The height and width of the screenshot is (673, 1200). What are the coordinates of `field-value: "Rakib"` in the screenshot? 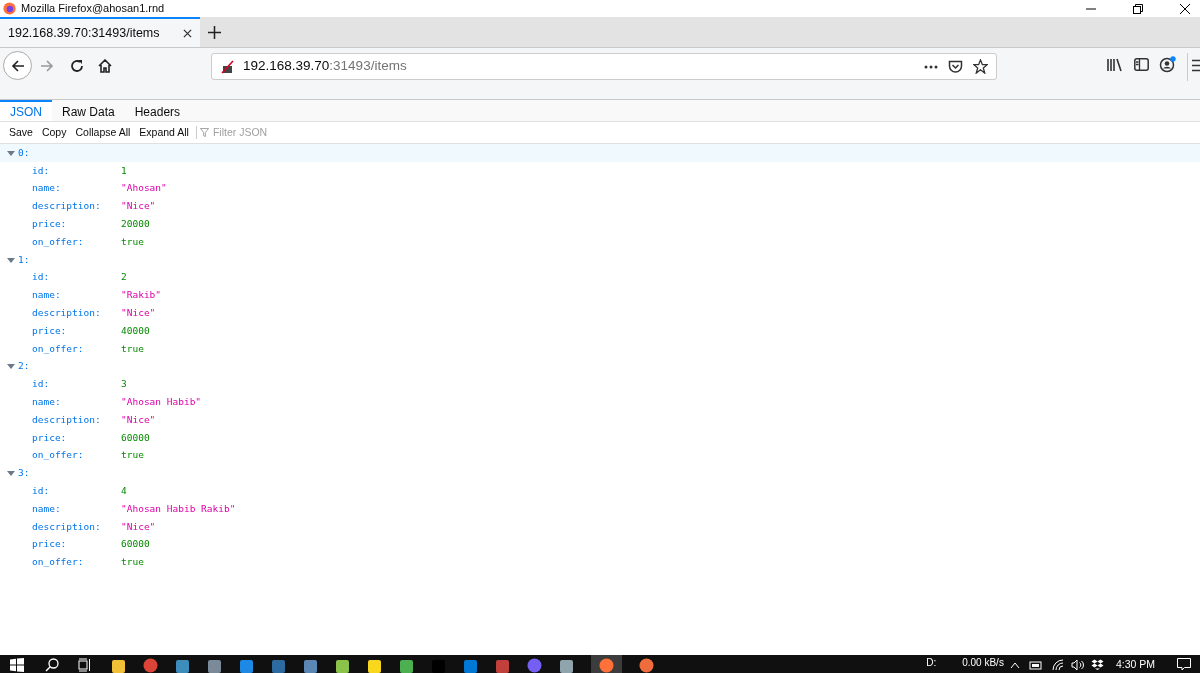 It's located at (141, 295).